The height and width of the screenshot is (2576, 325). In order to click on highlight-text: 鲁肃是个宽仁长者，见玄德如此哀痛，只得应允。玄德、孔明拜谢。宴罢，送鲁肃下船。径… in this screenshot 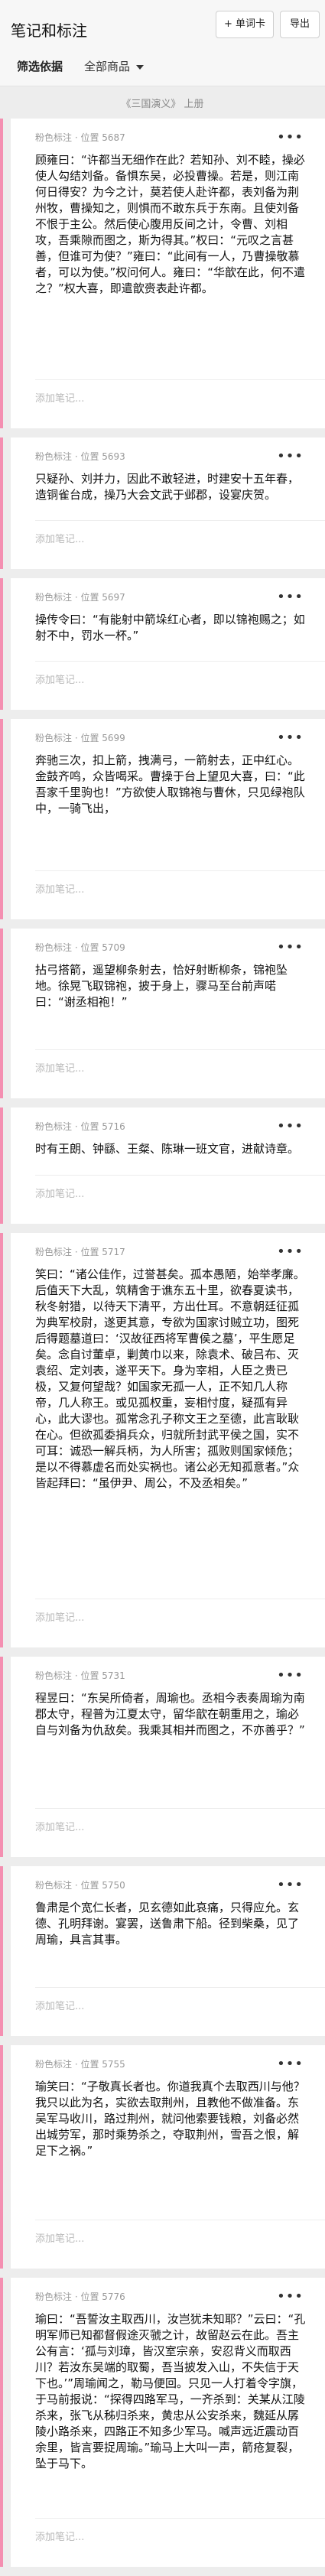, I will do `click(167, 1924)`.